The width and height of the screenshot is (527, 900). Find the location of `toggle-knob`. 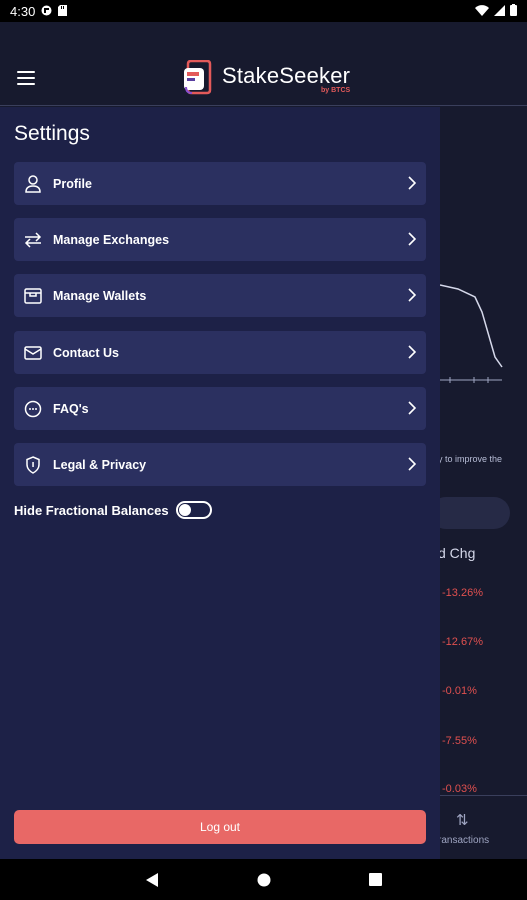

toggle-knob is located at coordinates (184, 510).